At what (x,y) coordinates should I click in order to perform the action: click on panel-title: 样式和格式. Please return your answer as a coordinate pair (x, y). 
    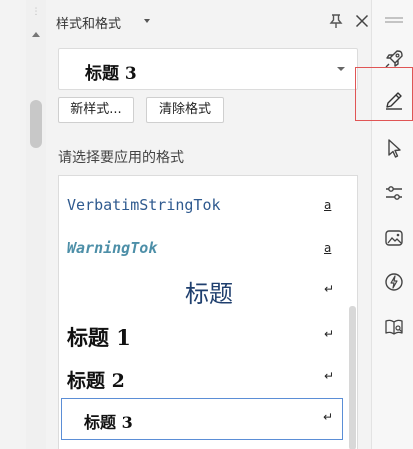
    Looking at the image, I should click on (88, 22).